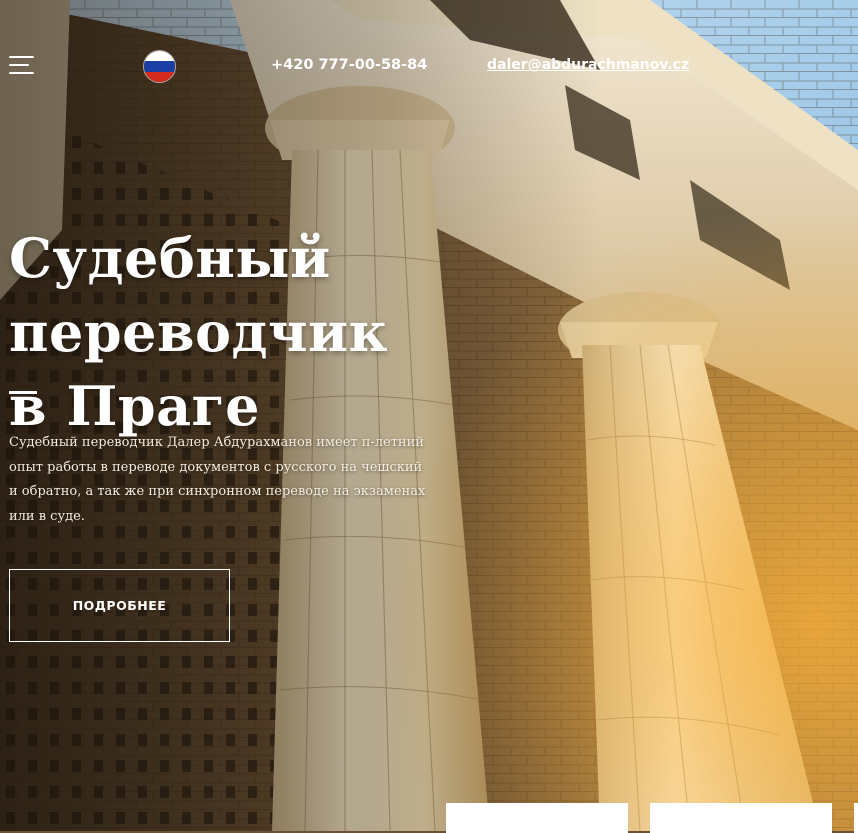 Image resolution: width=858 pixels, height=833 pixels. What do you see at coordinates (159, 66) in the screenshot?
I see `russian-flag-icon` at bounding box center [159, 66].